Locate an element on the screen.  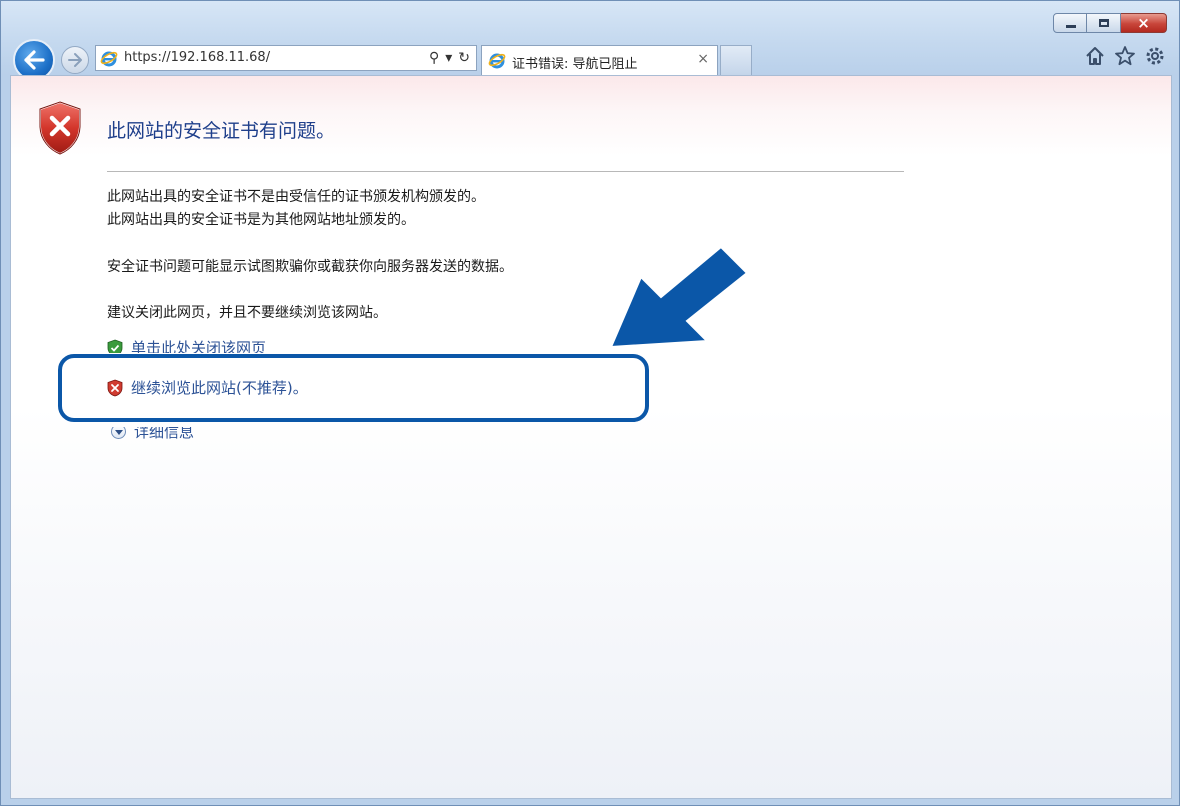
maximize-icon is located at coordinates (1104, 23).